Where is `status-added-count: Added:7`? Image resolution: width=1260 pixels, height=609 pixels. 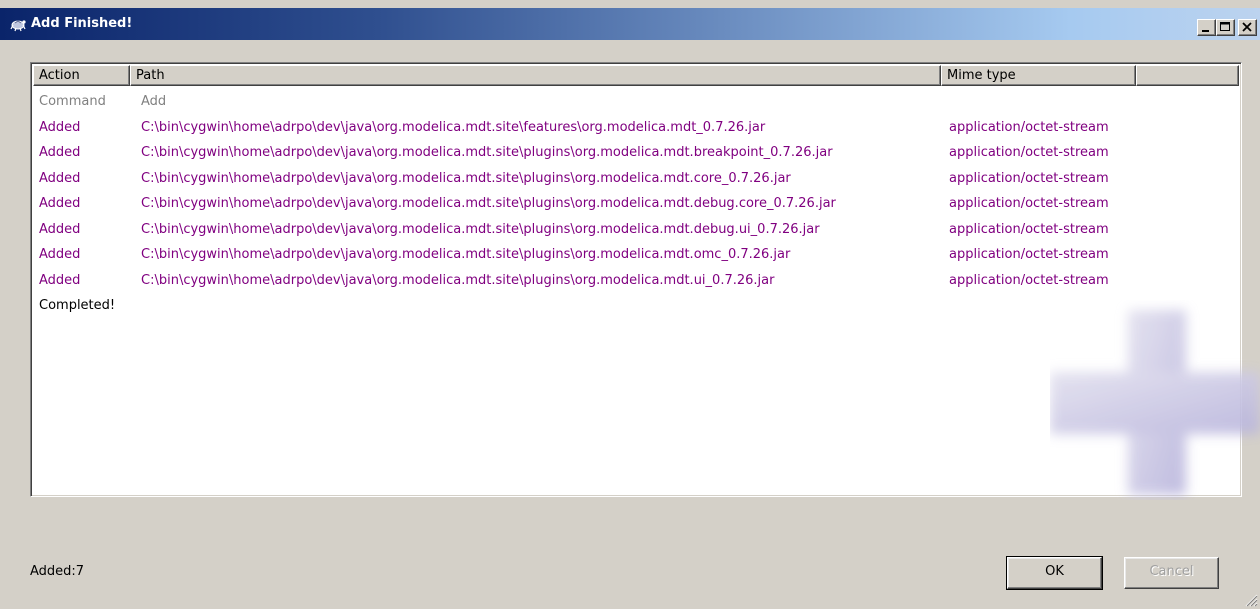
status-added-count: Added:7 is located at coordinates (57, 571).